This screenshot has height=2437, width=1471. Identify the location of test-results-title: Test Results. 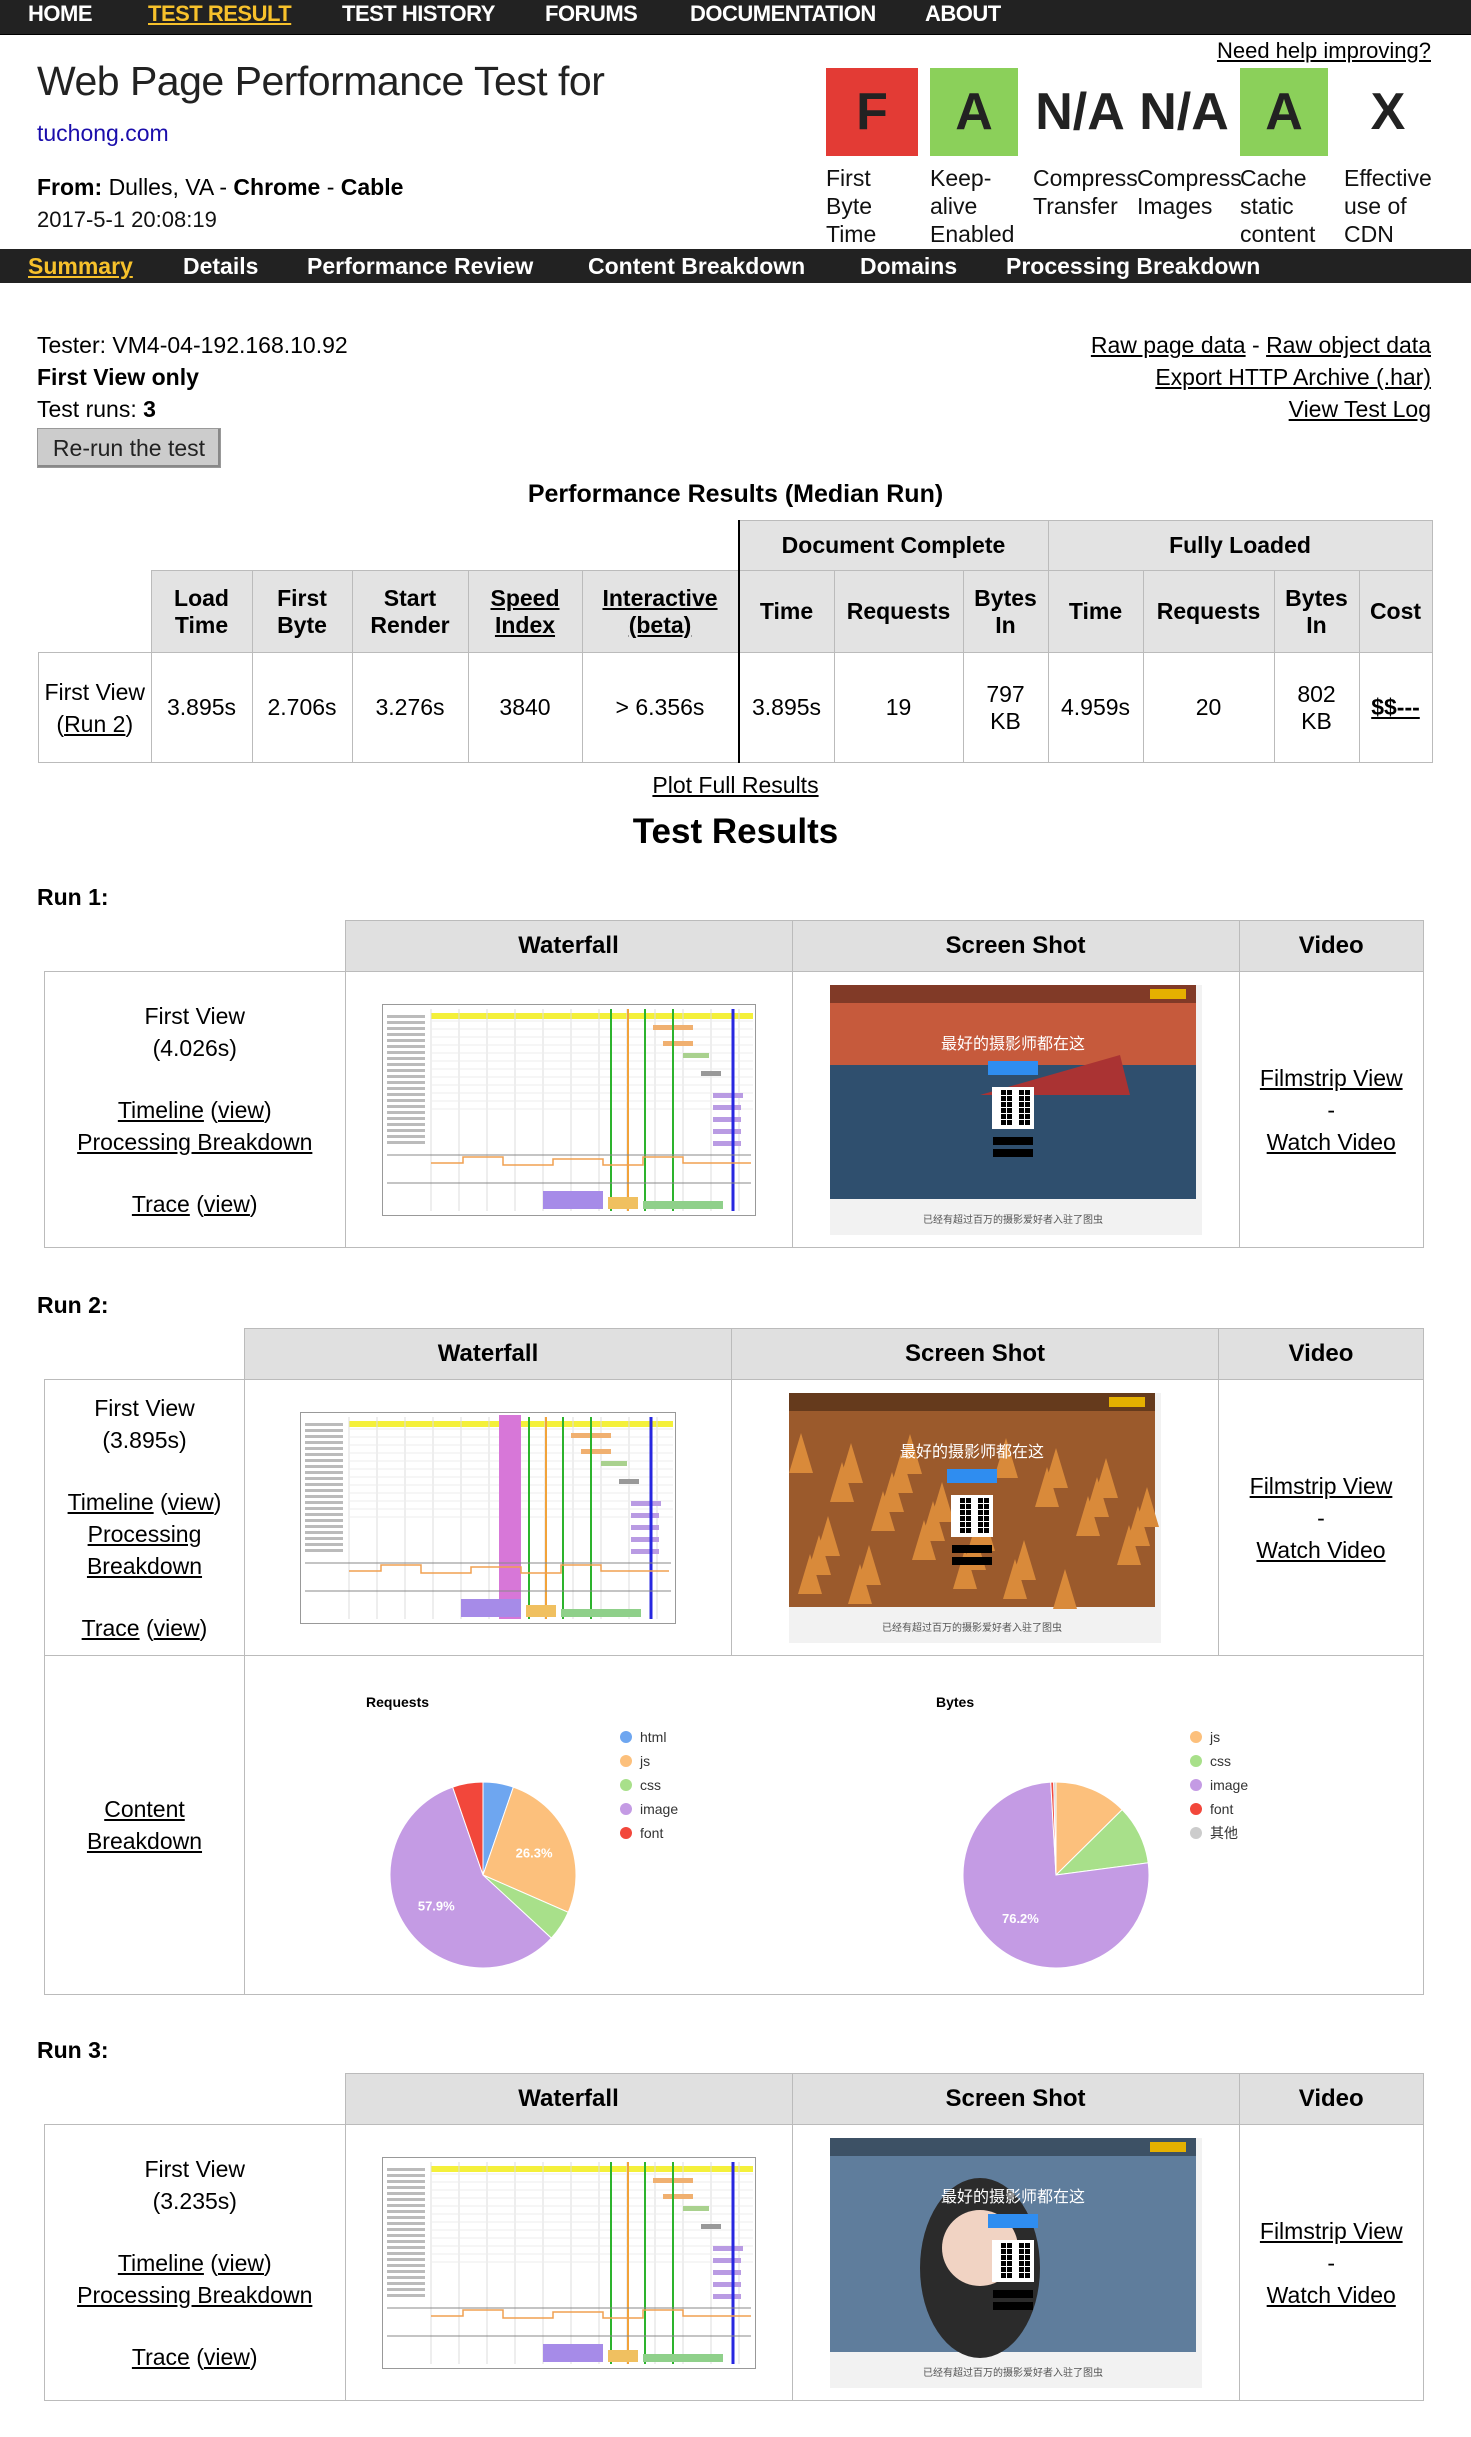
(735, 831).